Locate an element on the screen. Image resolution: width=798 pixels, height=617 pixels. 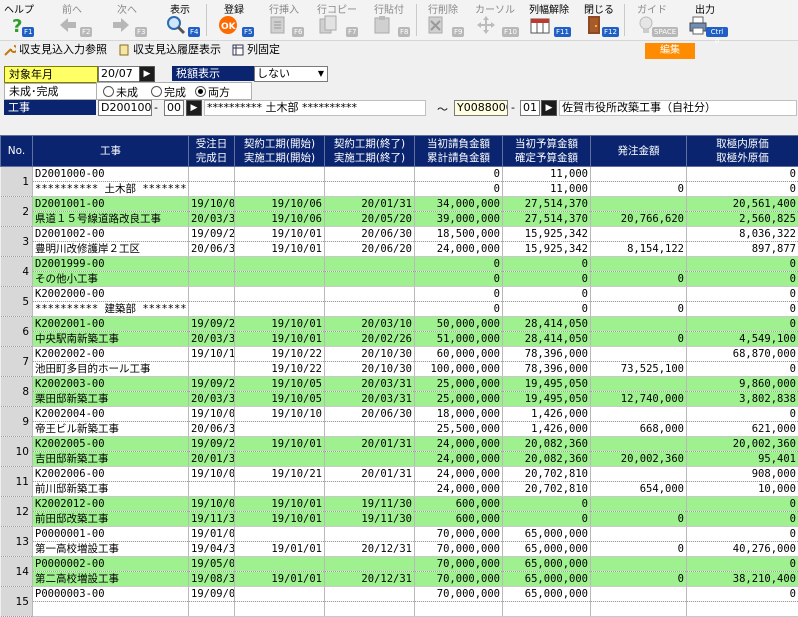
row-number: 3 is located at coordinates (17, 242).